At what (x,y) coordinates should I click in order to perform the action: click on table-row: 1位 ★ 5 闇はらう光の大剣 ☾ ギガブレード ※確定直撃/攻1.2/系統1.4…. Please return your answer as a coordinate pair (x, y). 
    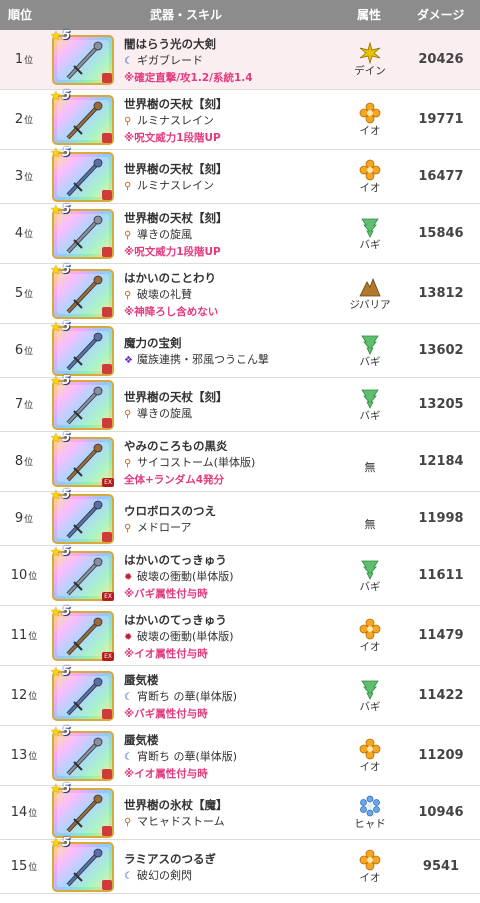
    Looking at the image, I should click on (240, 59).